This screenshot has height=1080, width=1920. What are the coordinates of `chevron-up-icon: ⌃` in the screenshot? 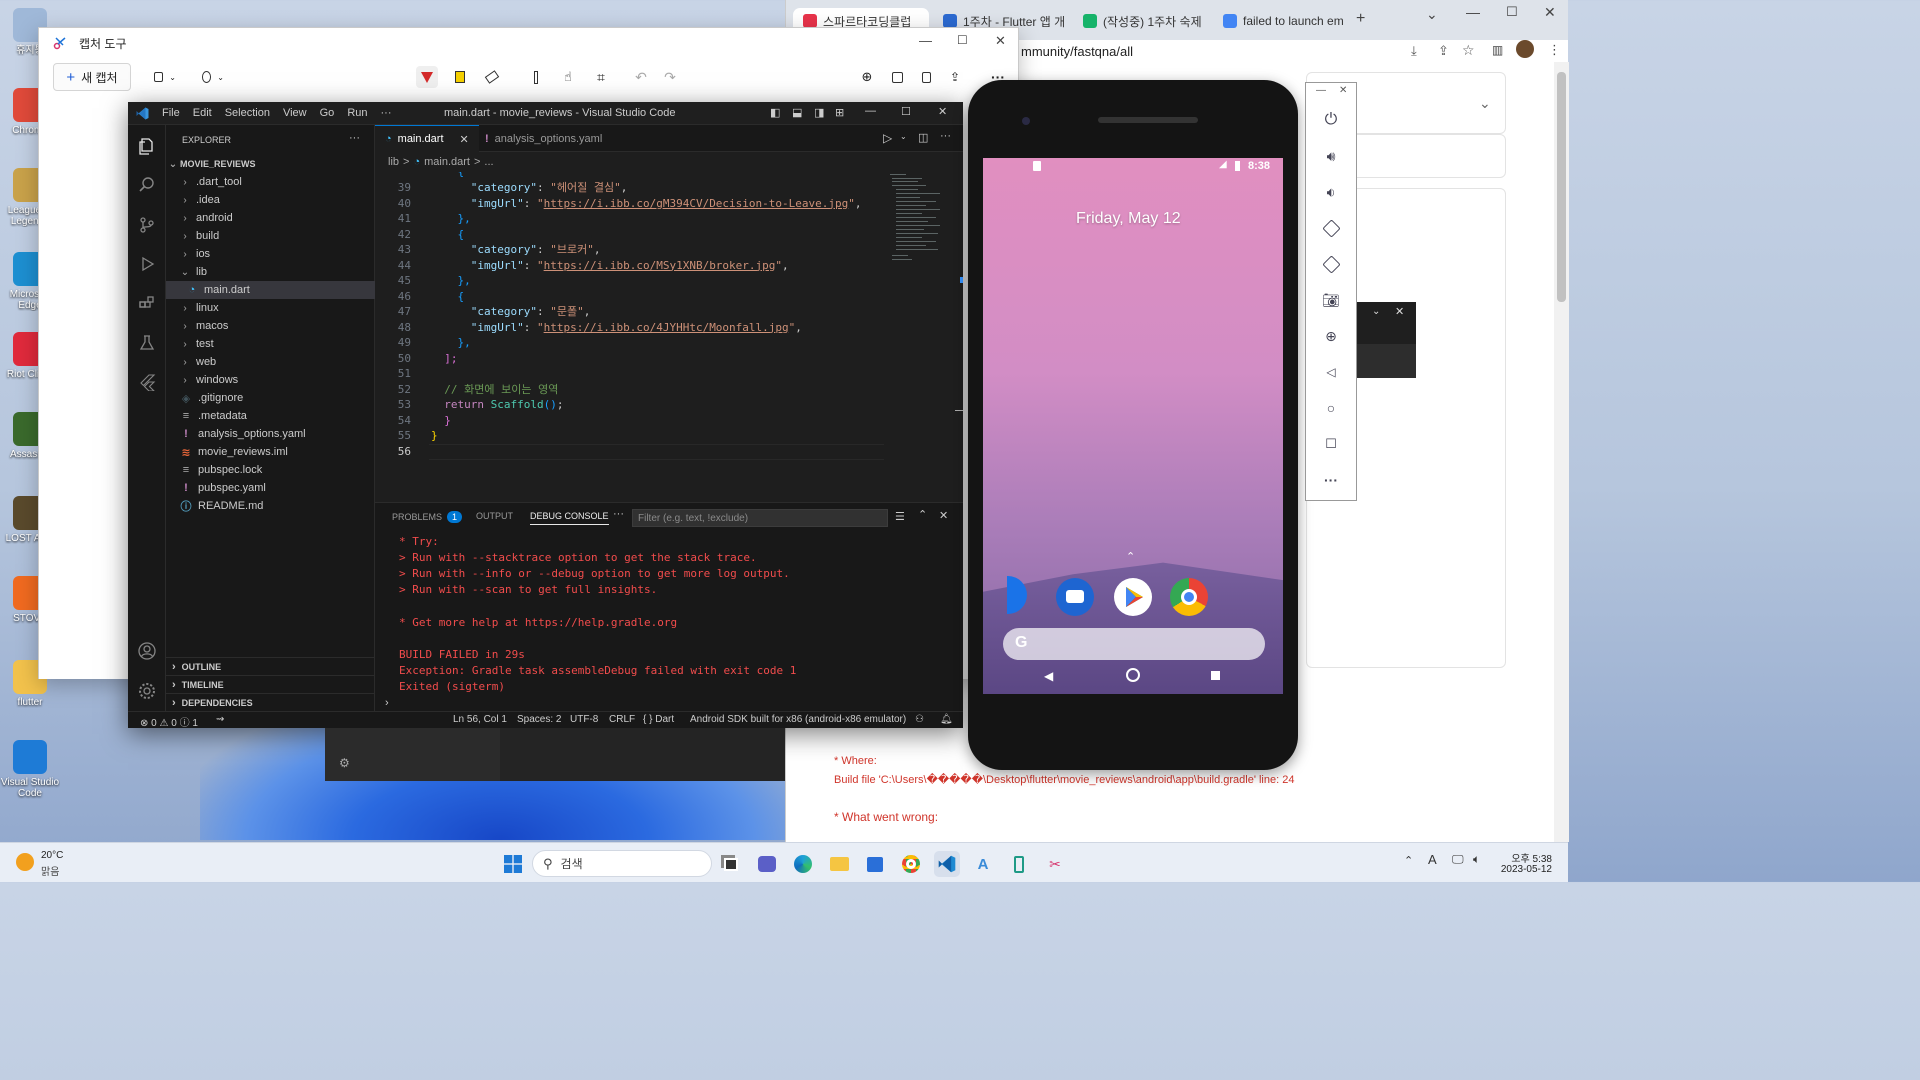 It's located at (1408, 860).